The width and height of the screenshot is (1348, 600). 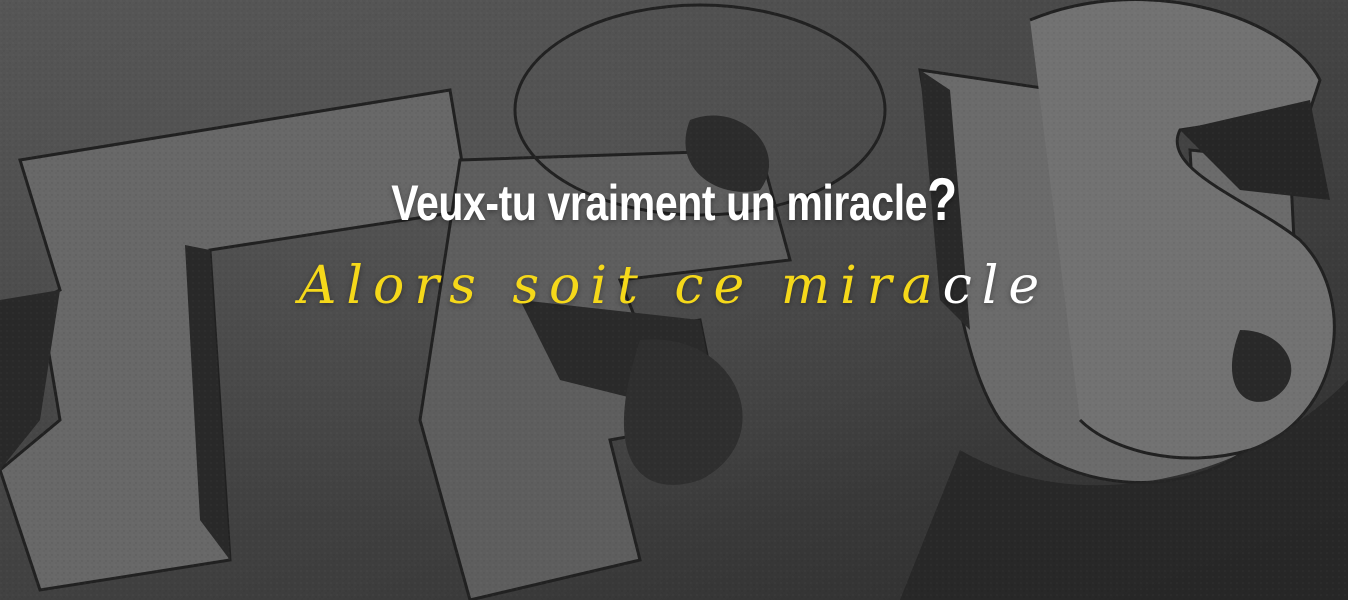 I want to click on tagline: Alors soit ce miracle, so click(x=674, y=286).